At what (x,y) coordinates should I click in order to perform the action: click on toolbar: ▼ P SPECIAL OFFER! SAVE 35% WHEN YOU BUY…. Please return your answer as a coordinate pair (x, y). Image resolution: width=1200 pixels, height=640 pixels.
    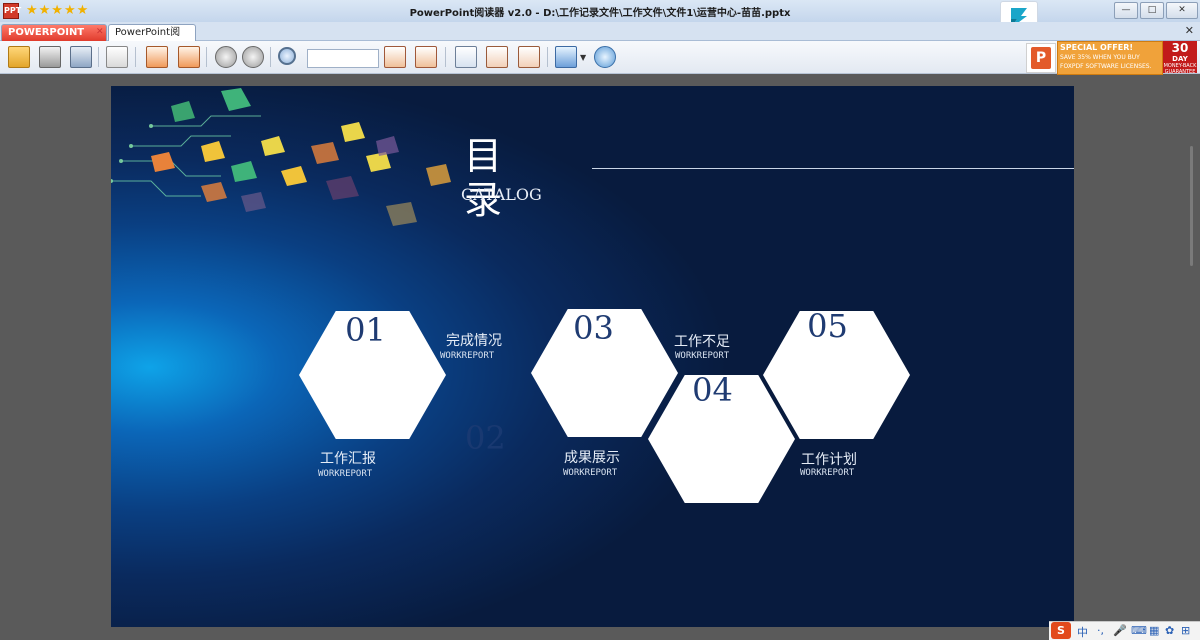
    Looking at the image, I should click on (600, 58).